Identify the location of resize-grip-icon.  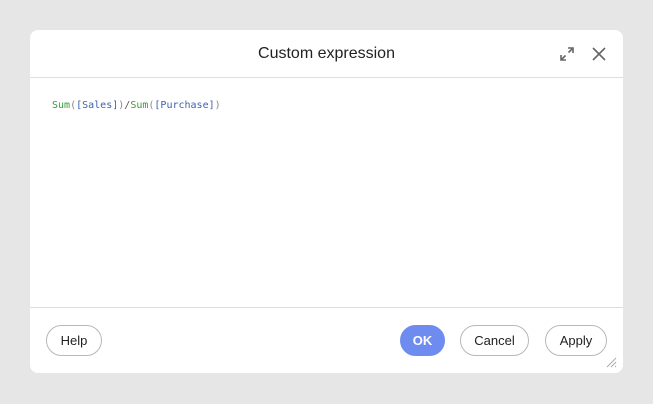
(611, 361).